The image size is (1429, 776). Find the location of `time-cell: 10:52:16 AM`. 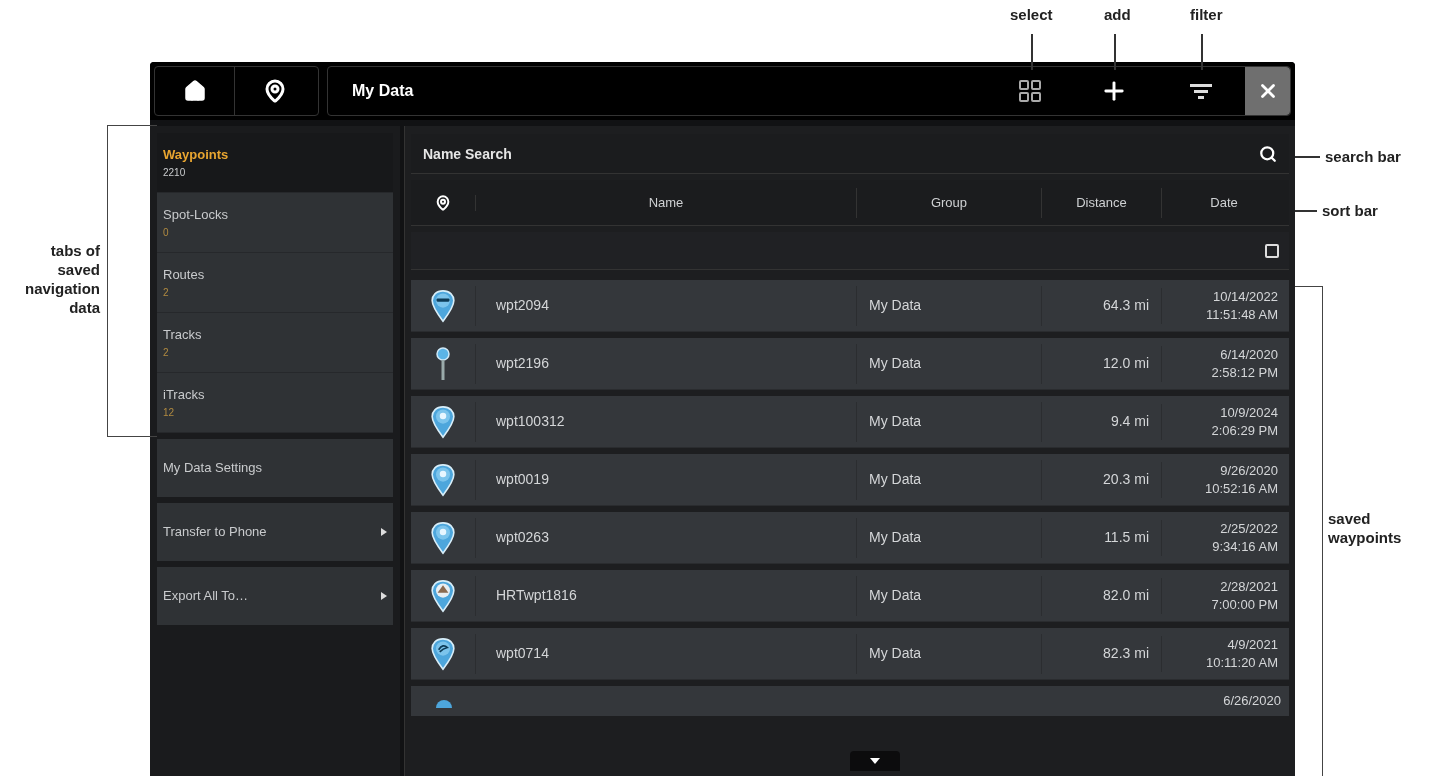

time-cell: 10:52:16 AM is located at coordinates (1241, 488).